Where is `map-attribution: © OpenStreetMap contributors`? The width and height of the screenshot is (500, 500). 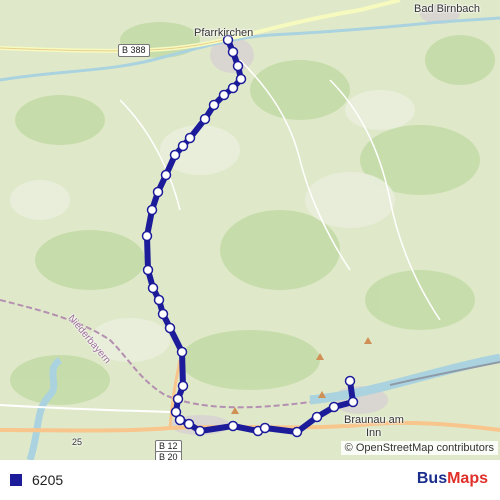
map-attribution: © OpenStreetMap contributors is located at coordinates (419, 448).